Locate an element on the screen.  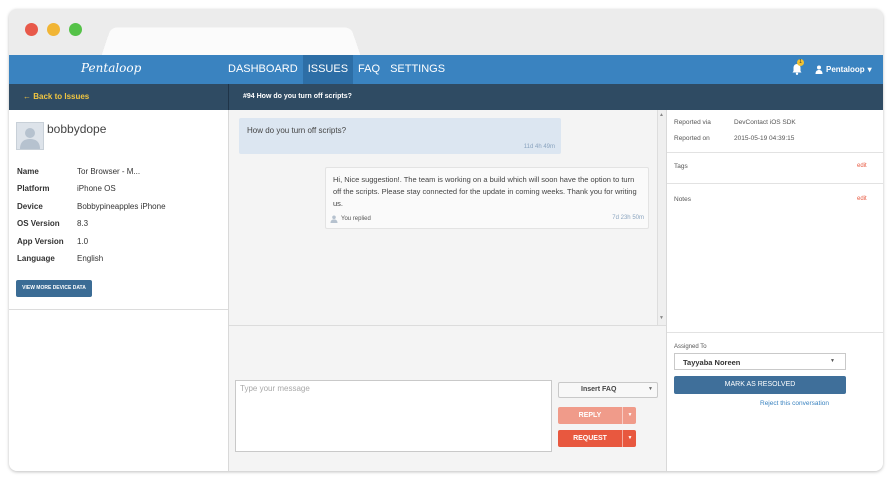
reply-author-label: You replied is located at coordinates (356, 219).